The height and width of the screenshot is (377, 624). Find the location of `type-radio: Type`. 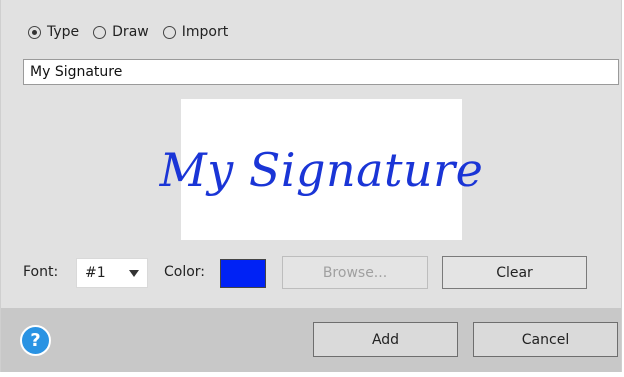

type-radio: Type is located at coordinates (53, 32).